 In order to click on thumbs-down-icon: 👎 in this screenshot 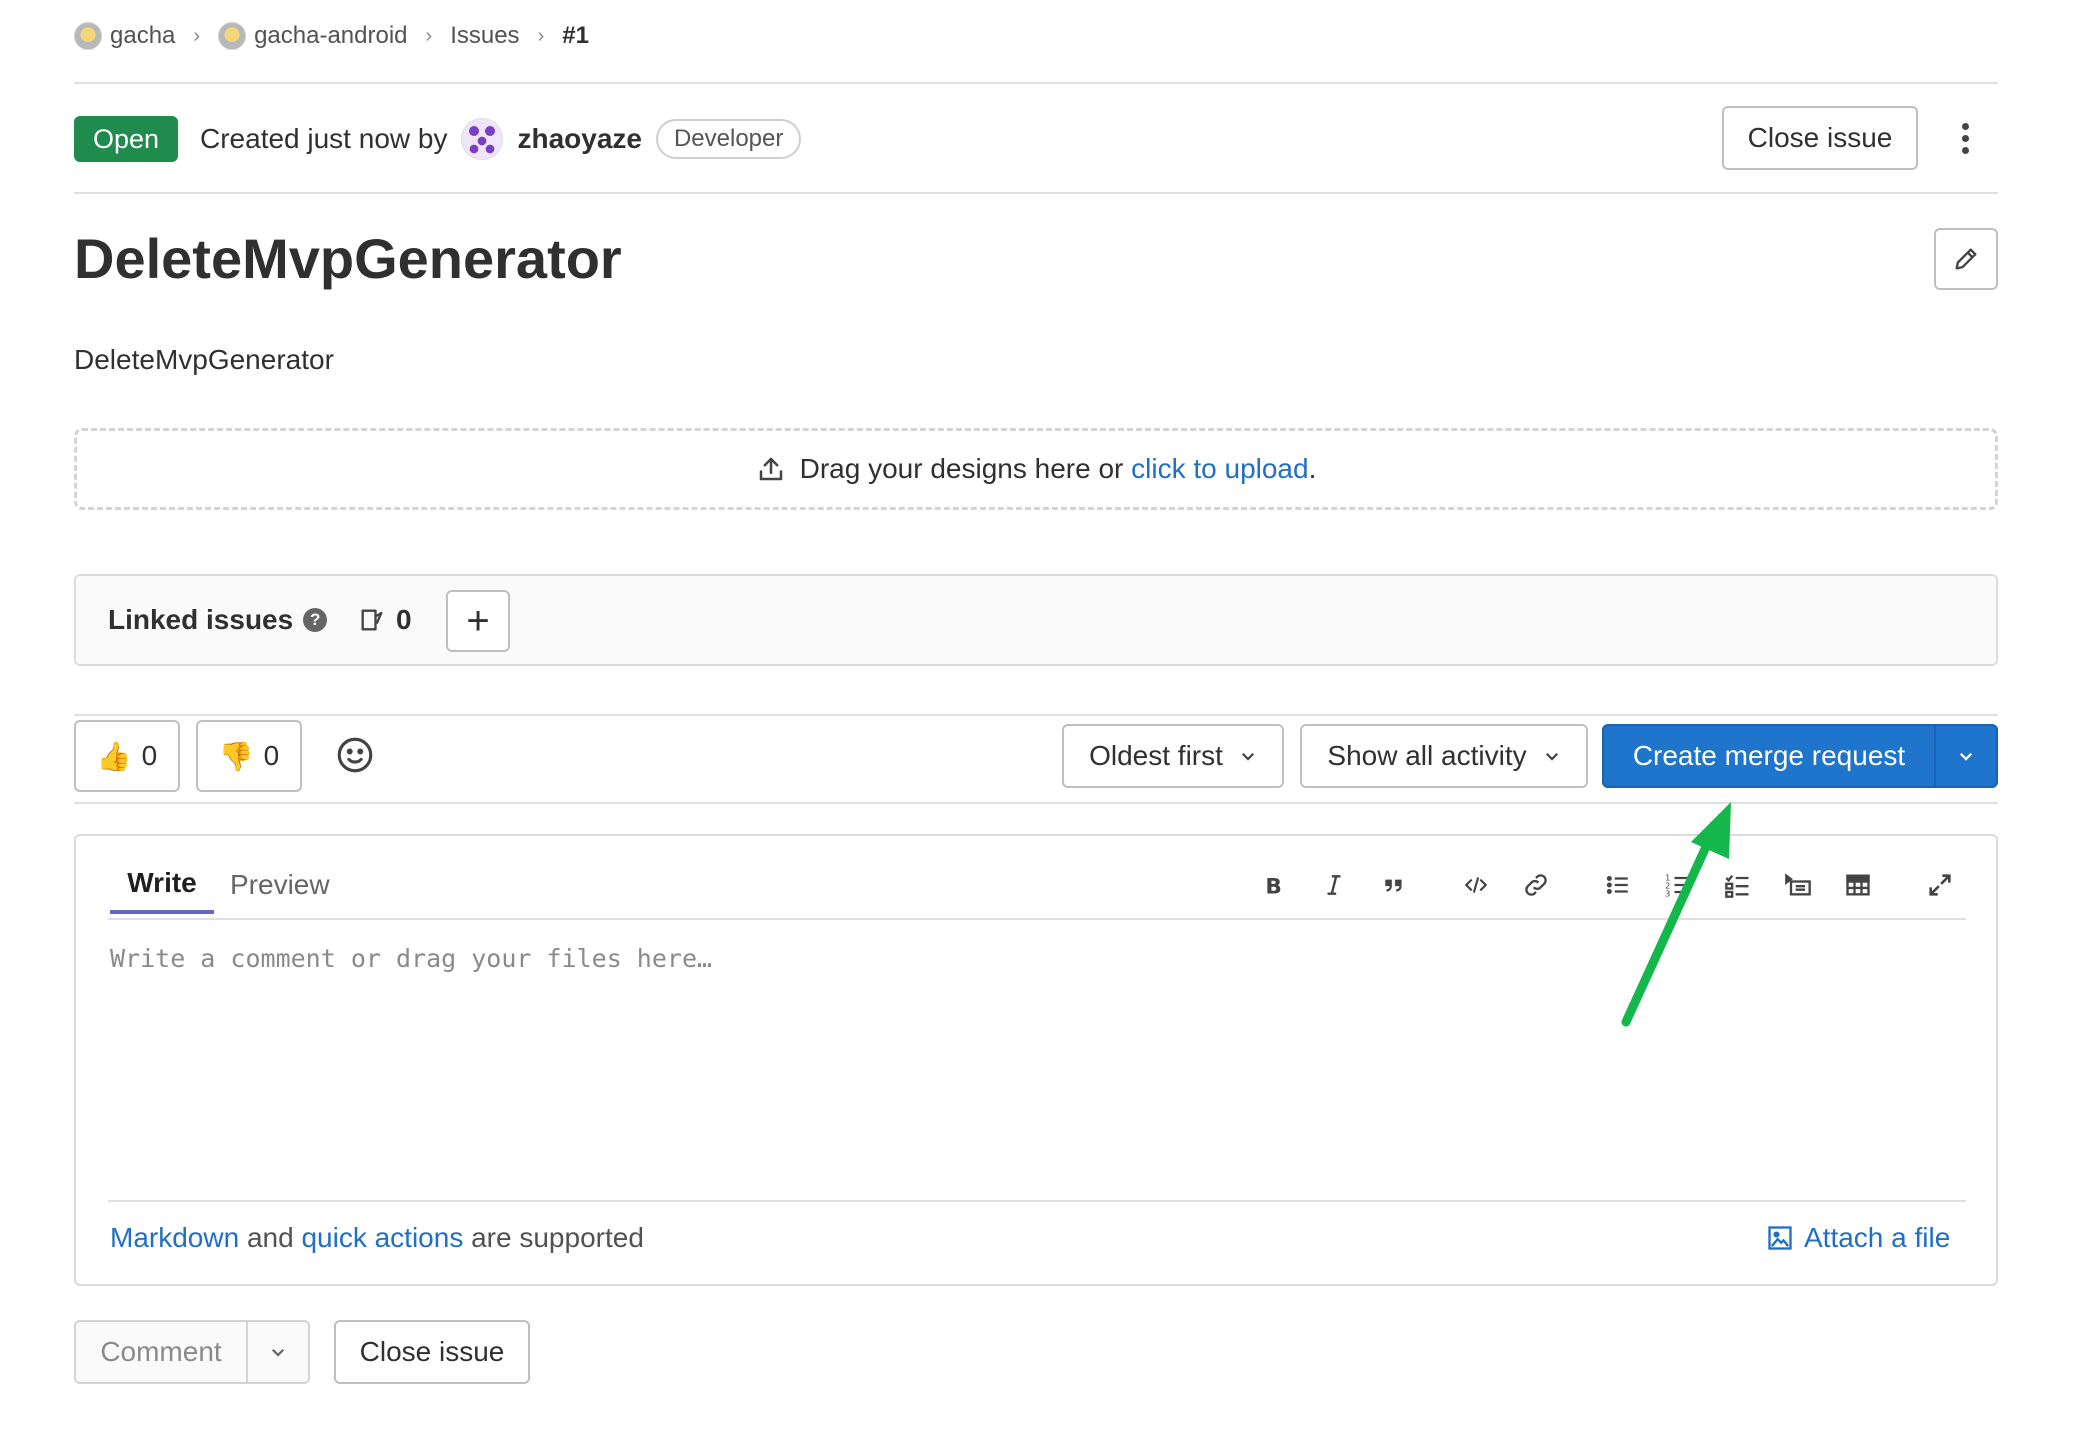, I will do `click(236, 756)`.